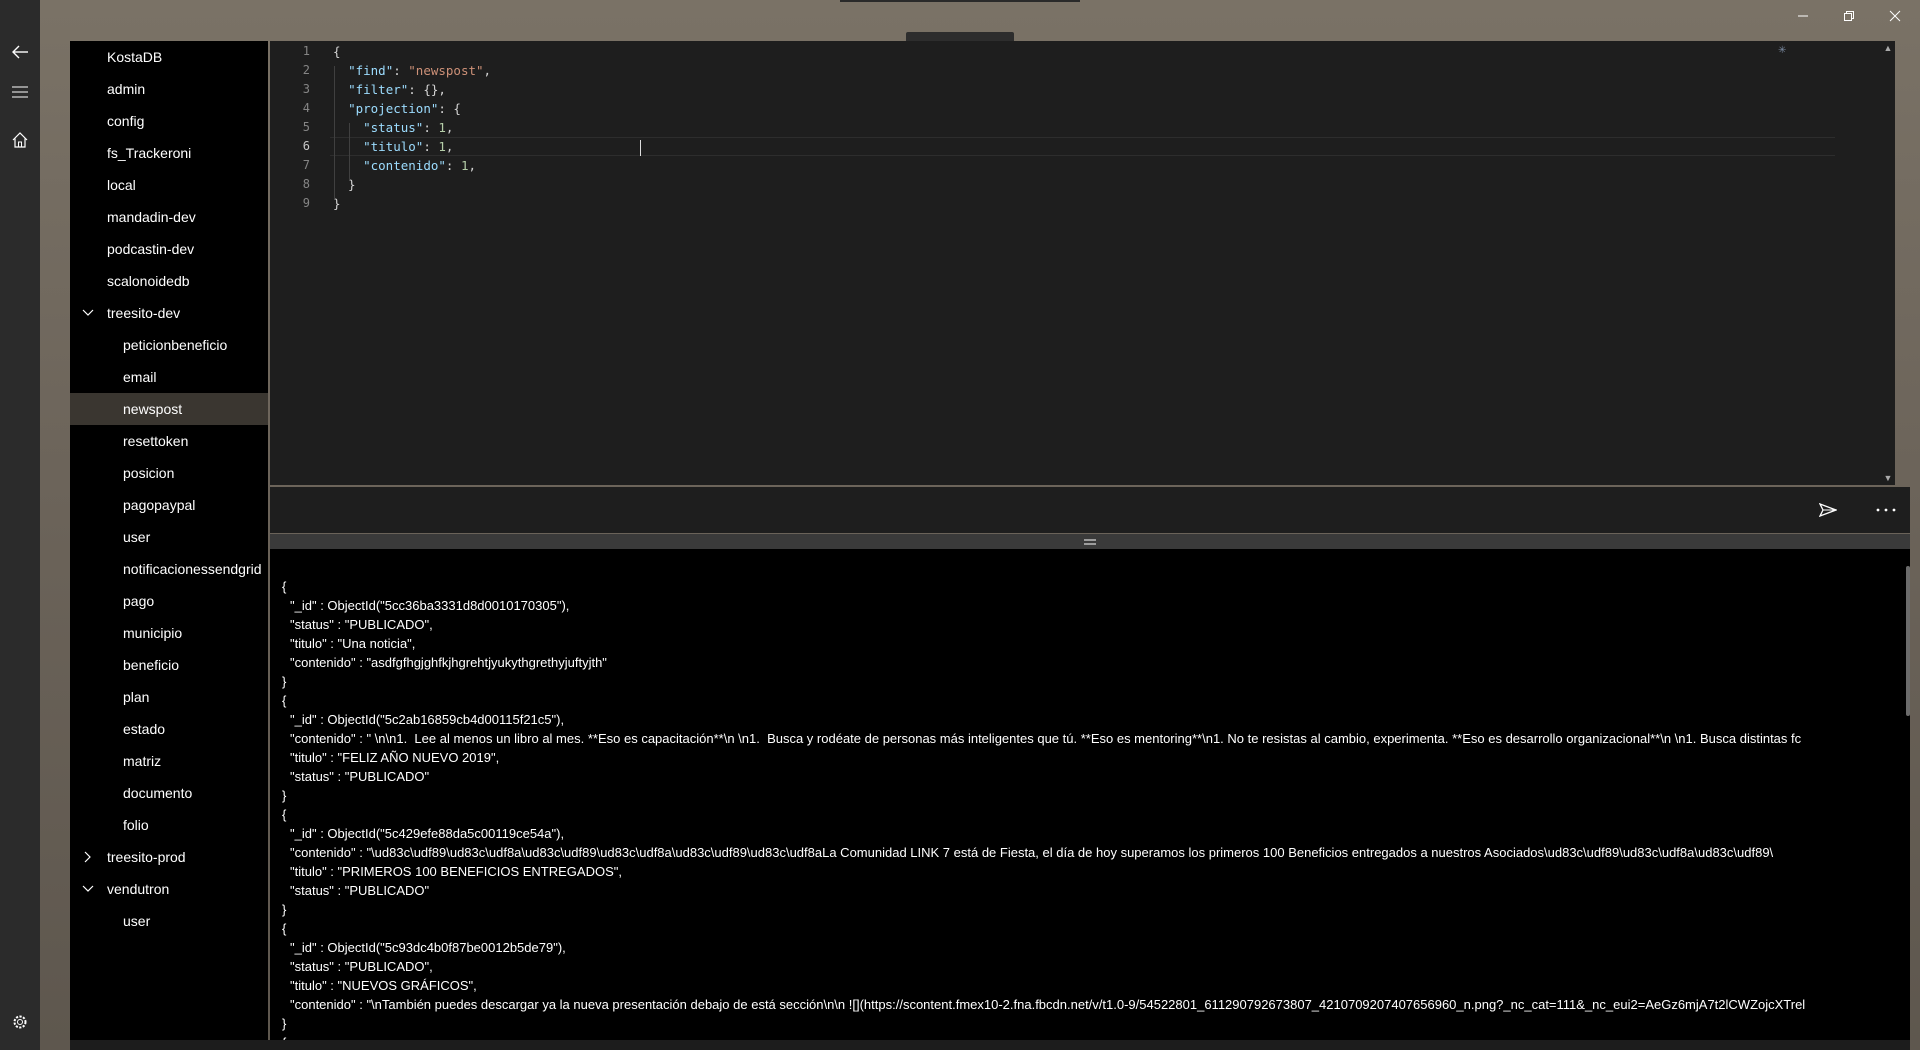 The image size is (1920, 1050). I want to click on sidebar-item: documento, so click(169, 793).